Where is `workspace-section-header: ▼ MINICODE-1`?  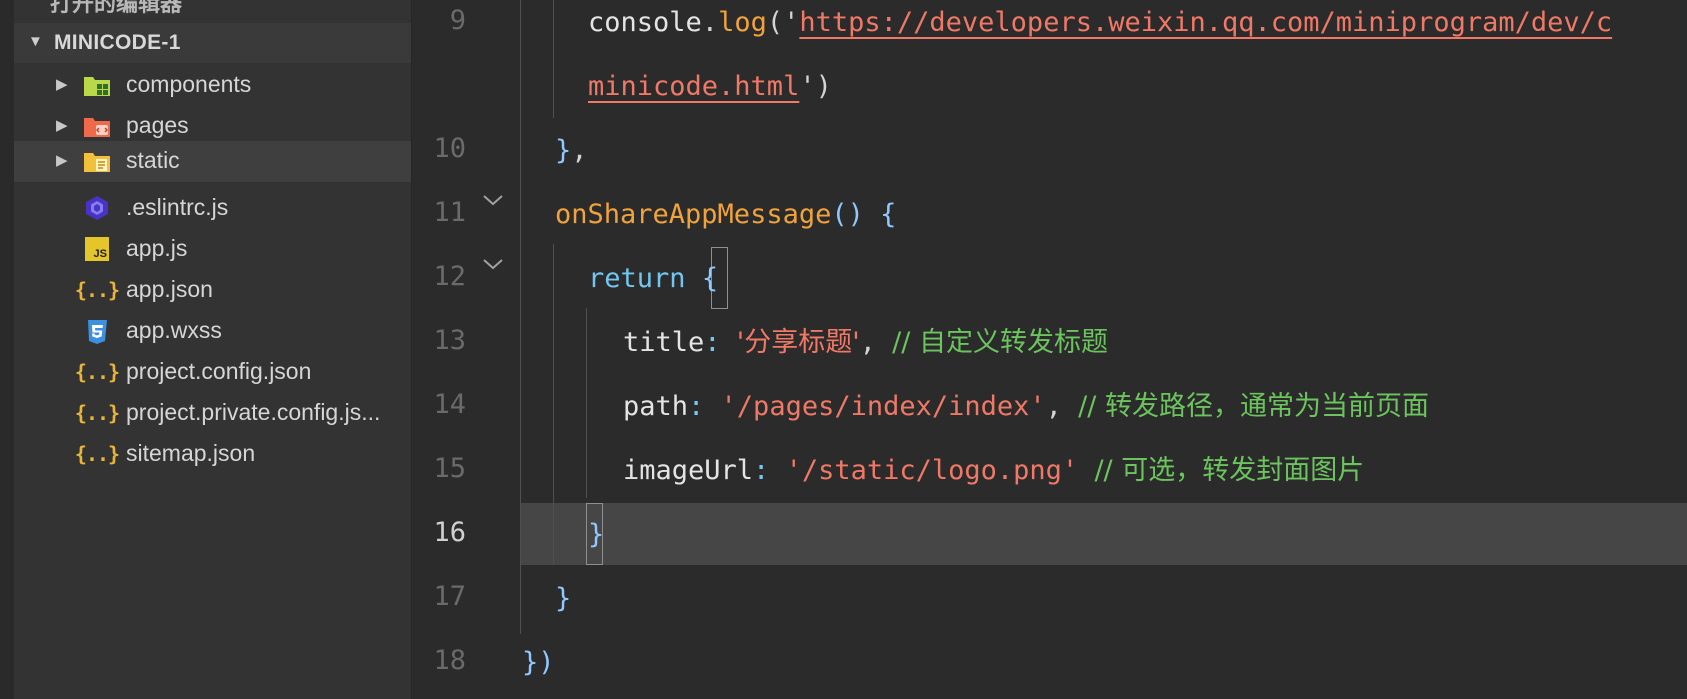
workspace-section-header: ▼ MINICODE-1 is located at coordinates (213, 43).